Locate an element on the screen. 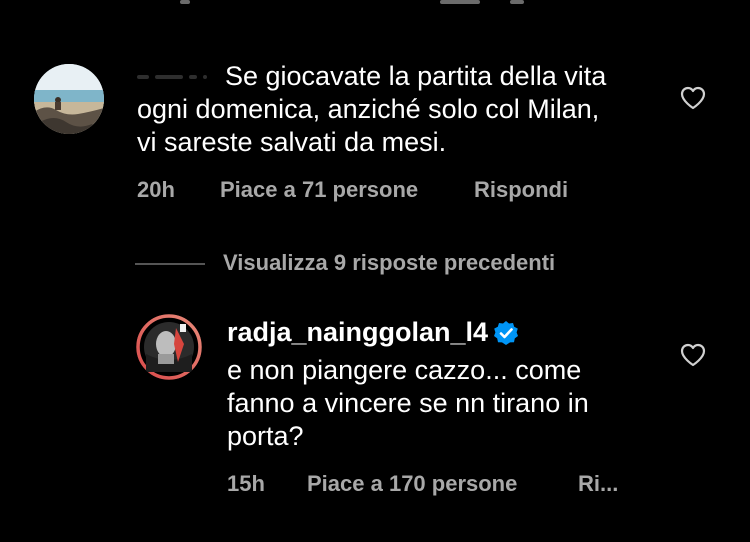  view-previous-replies: Visualizza 9 risposte precedenti is located at coordinates (415, 264).